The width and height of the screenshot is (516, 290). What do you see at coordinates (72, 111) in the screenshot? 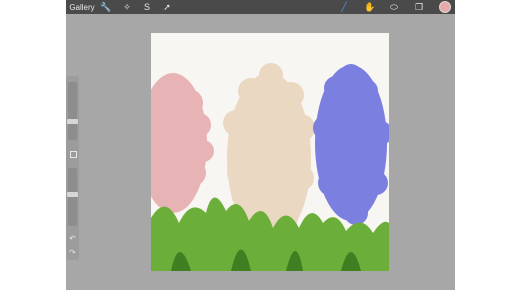
I see `brush-size-slider` at bounding box center [72, 111].